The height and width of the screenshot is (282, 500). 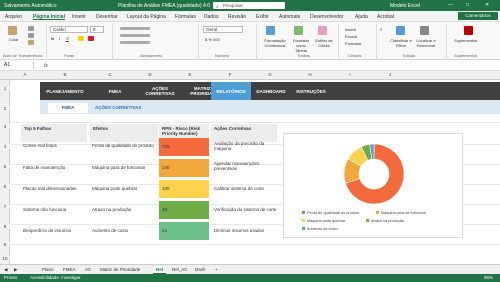 I want to click on close-button: ✕, so click(x=487, y=5).